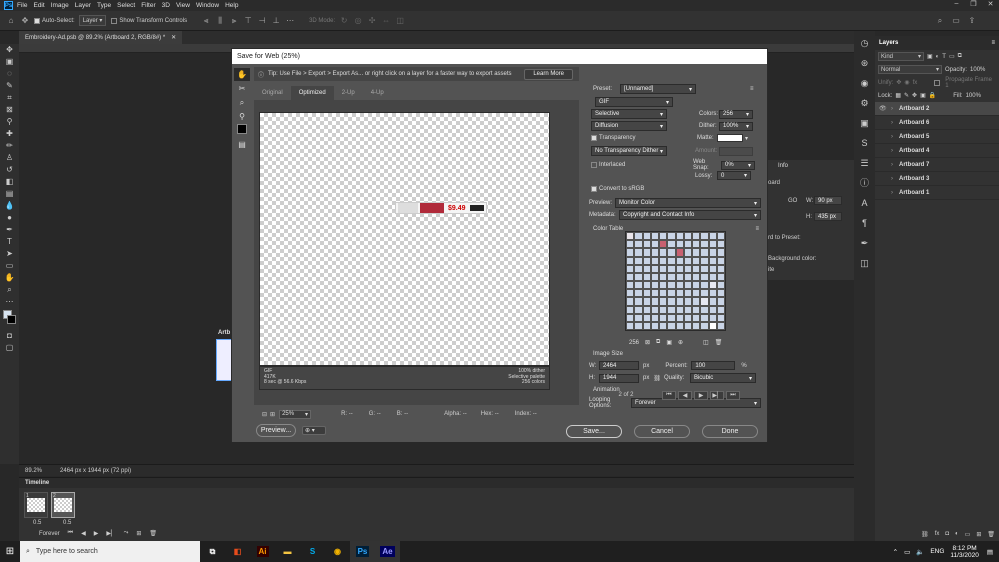  I want to click on new-layer-icon: ⊞, so click(978, 534).